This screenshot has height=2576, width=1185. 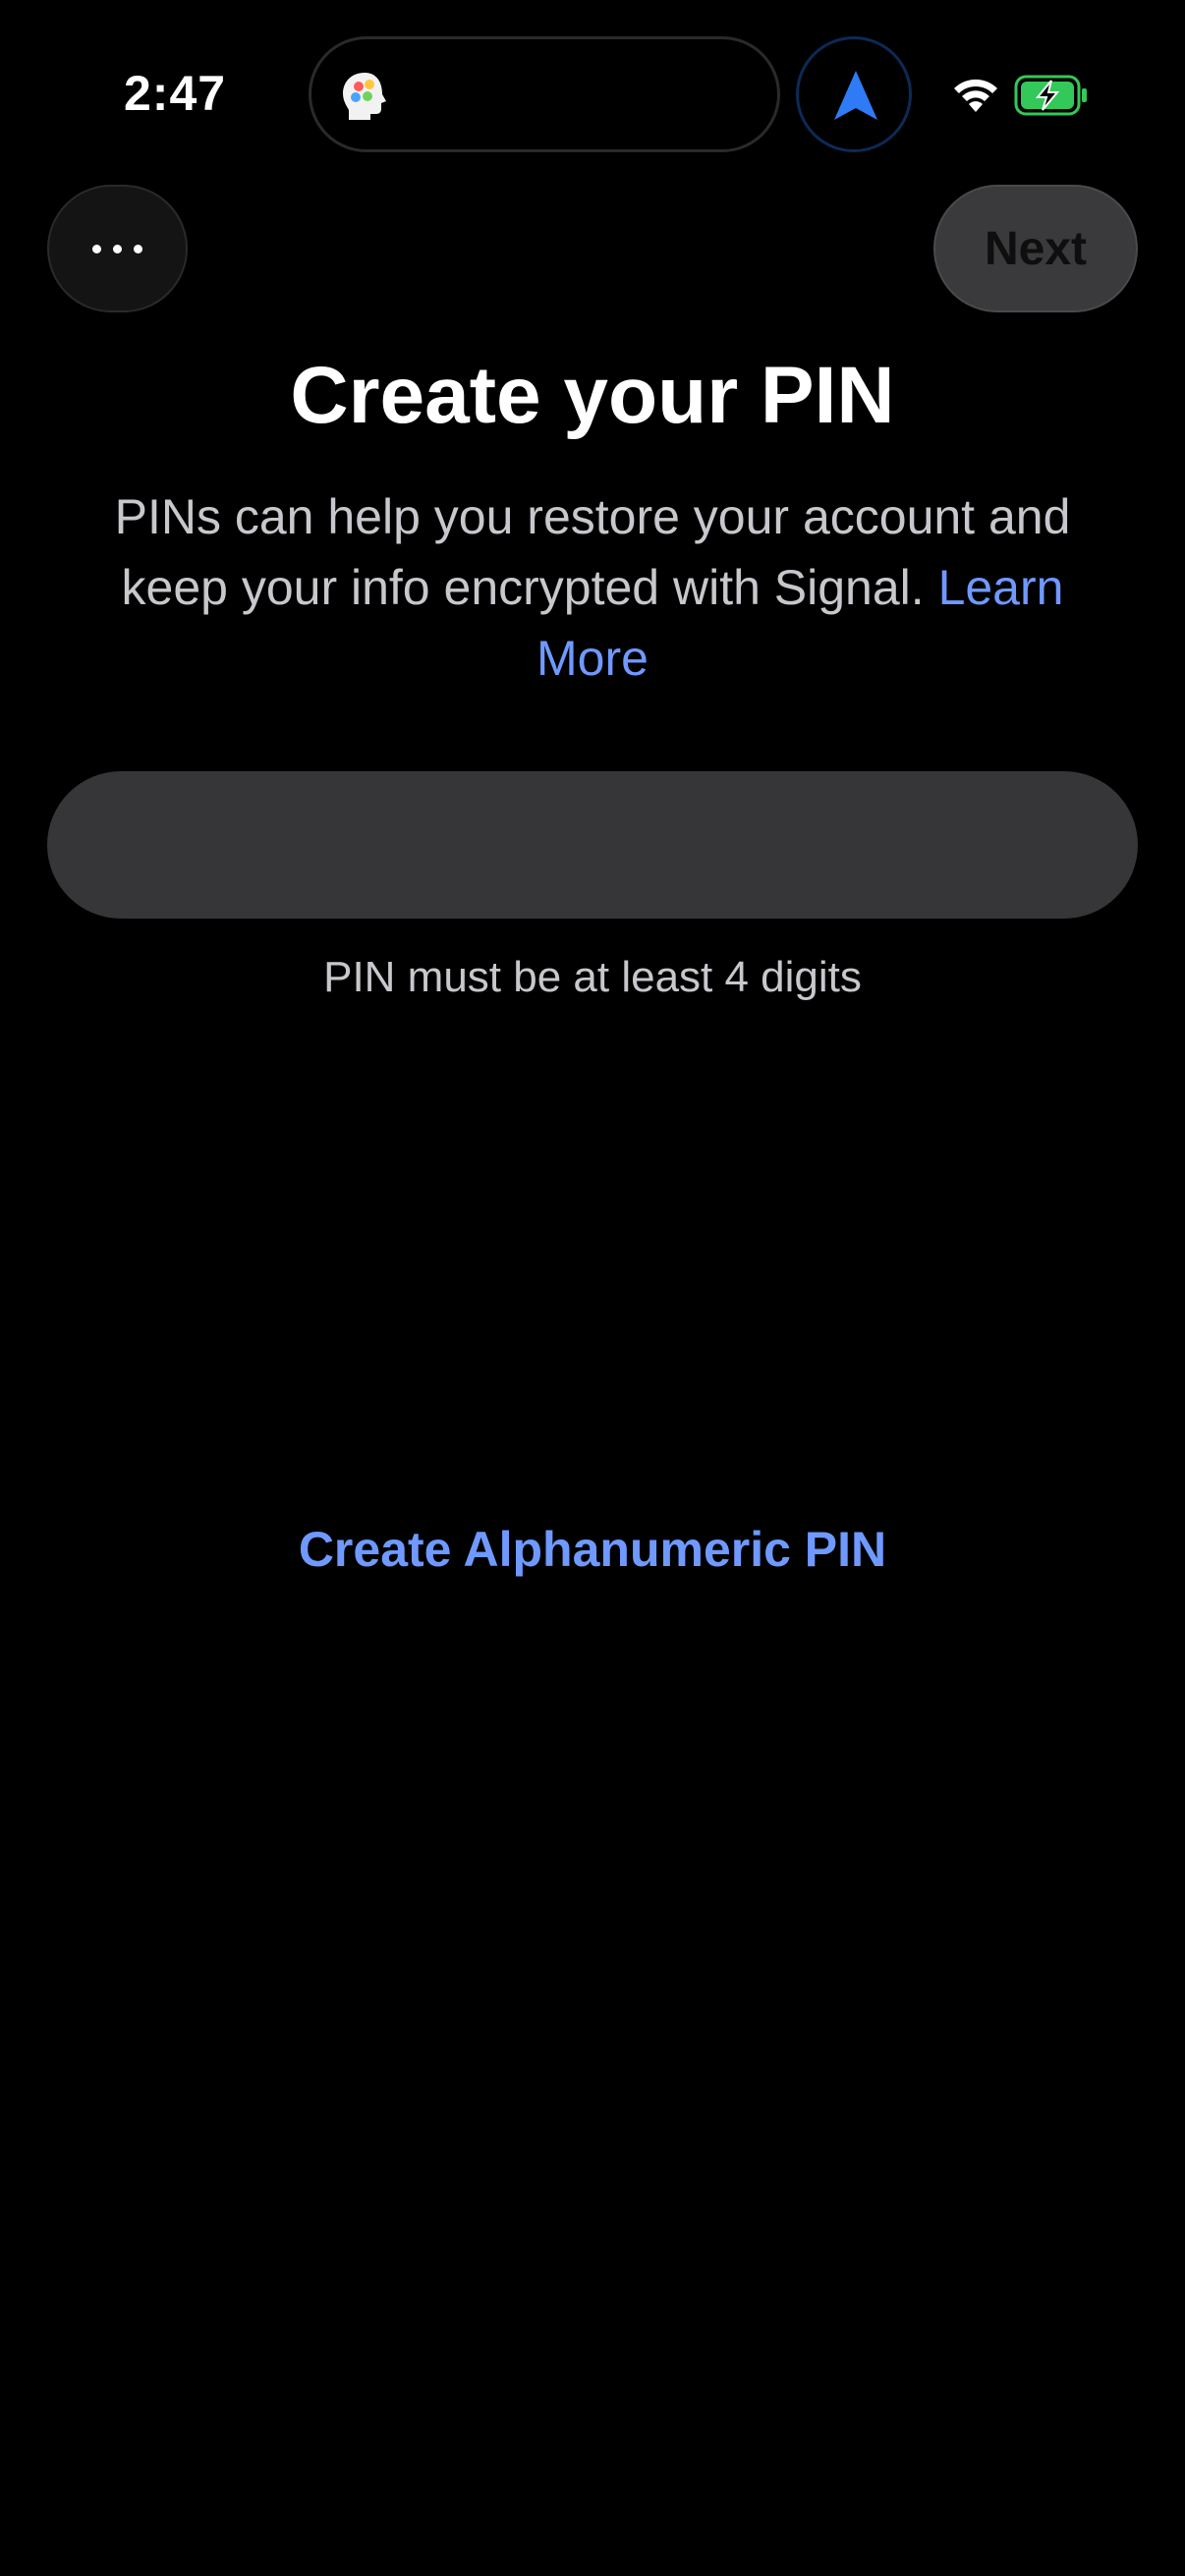 I want to click on more-options-button, so click(x=118, y=248).